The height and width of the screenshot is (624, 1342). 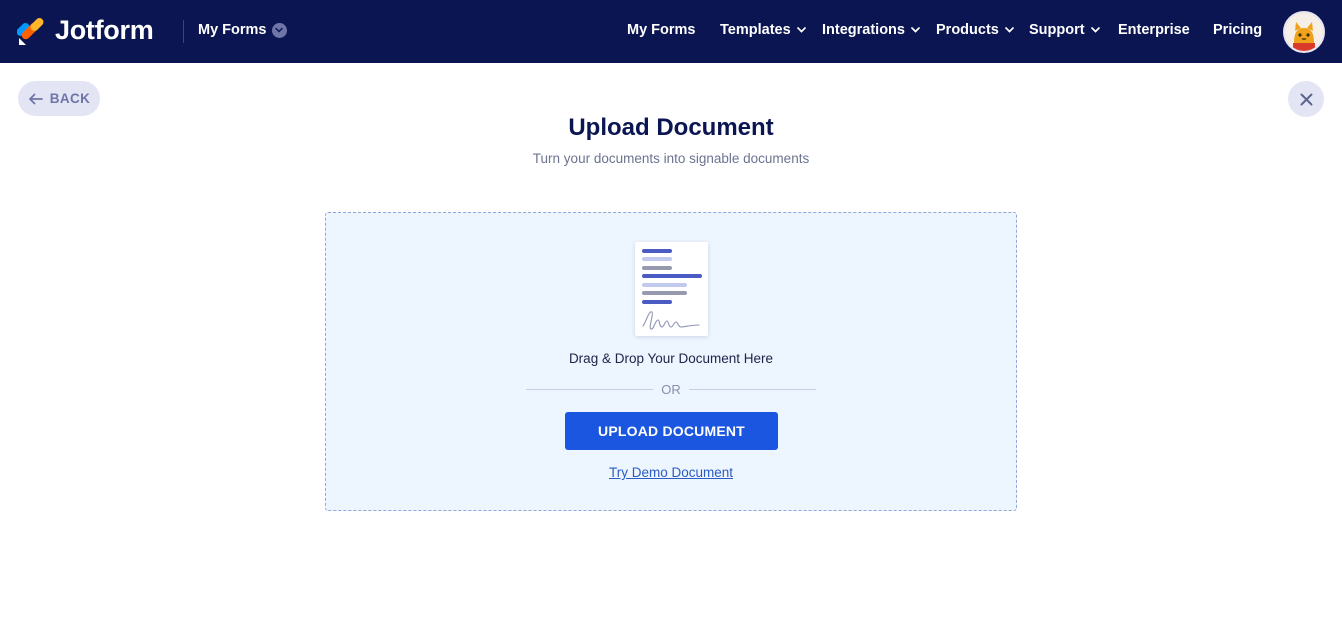 I want to click on avatar-cat-icon, so click(x=1304, y=32).